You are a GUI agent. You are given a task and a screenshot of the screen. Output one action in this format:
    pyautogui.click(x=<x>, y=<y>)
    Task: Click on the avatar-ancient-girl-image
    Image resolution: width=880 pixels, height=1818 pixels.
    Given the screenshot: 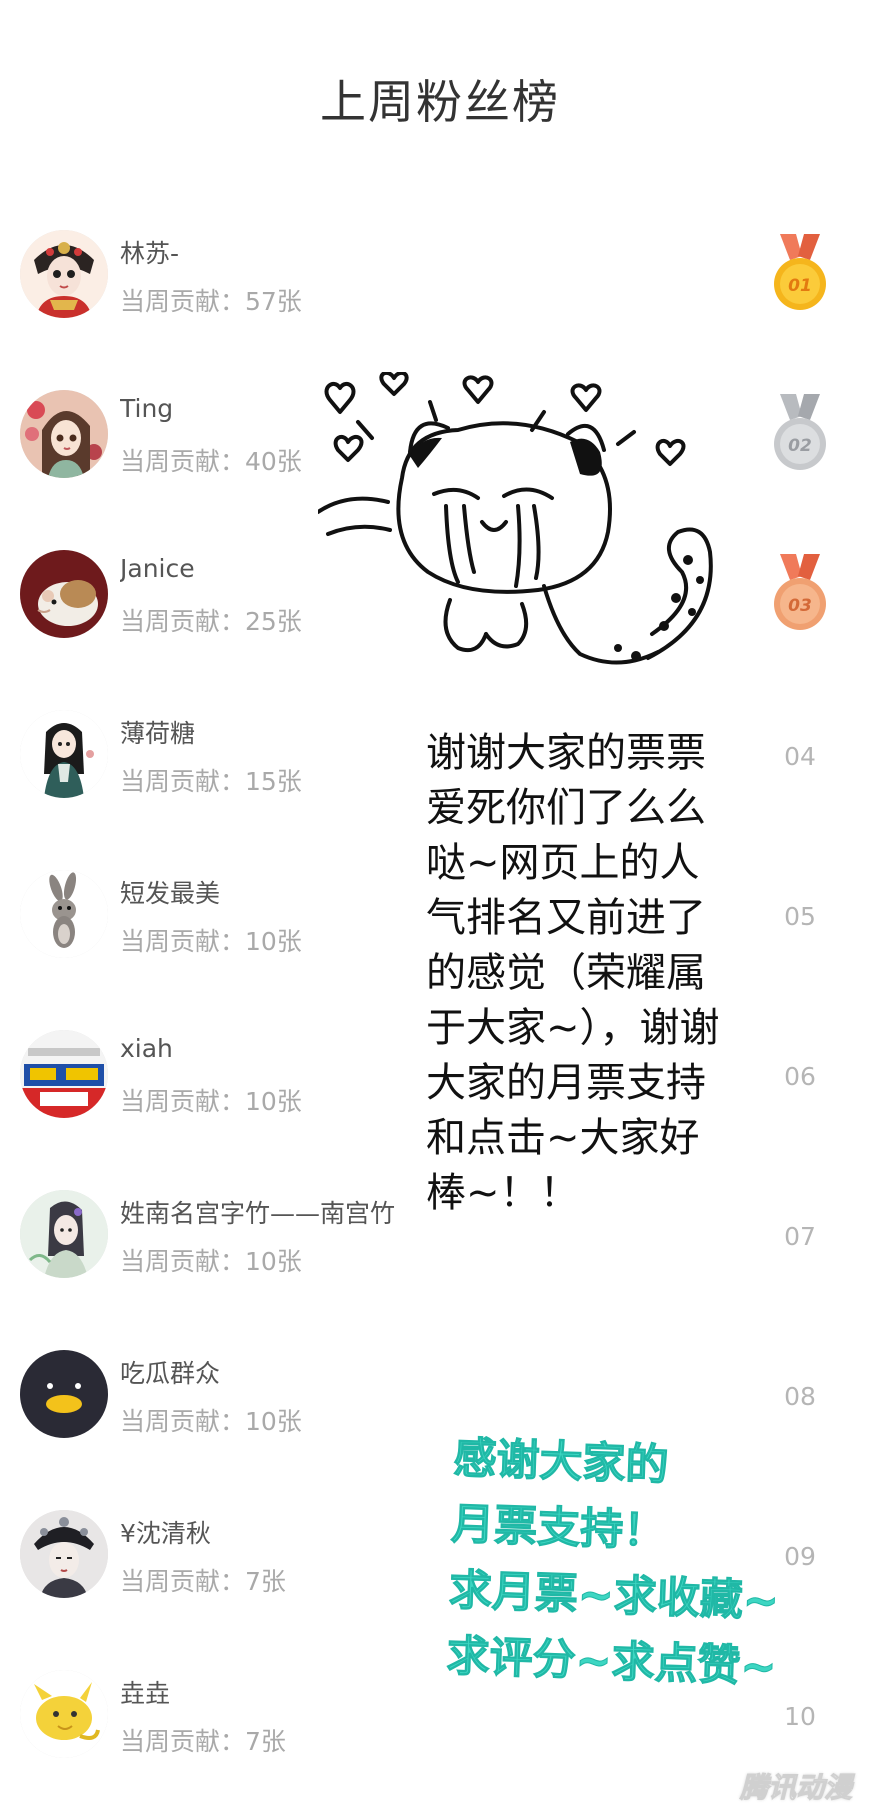 What is the action you would take?
    pyautogui.click(x=64, y=754)
    